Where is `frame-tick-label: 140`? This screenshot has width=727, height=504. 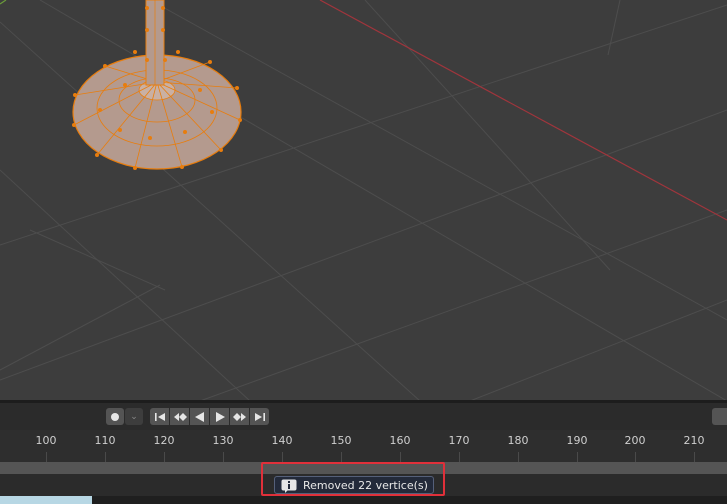 frame-tick-label: 140 is located at coordinates (282, 440).